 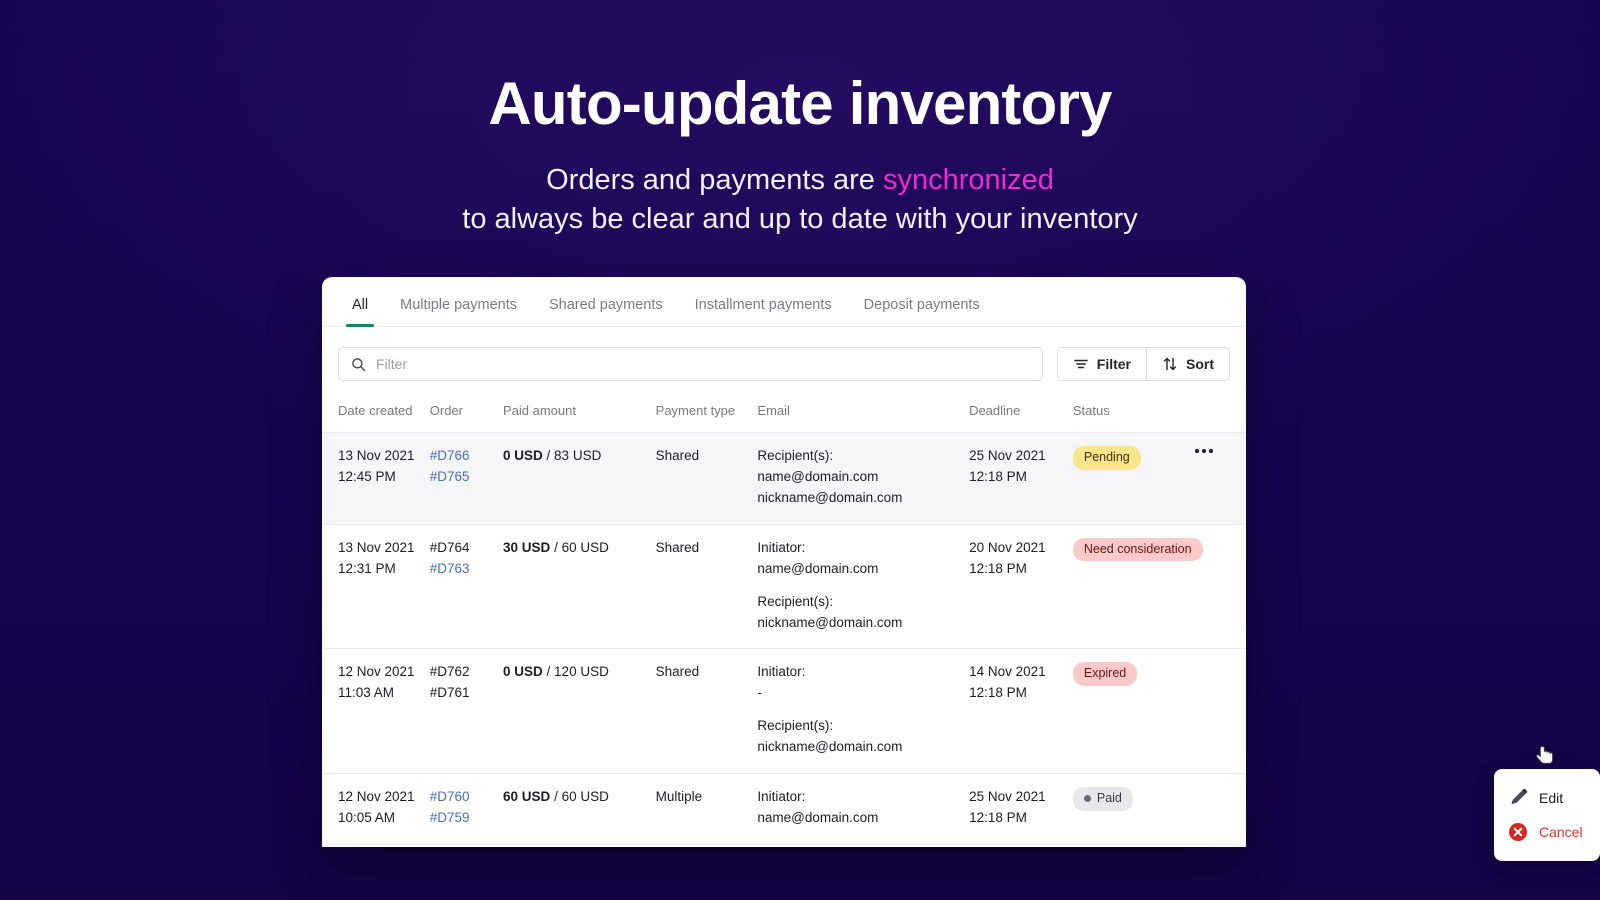 What do you see at coordinates (1518, 832) in the screenshot?
I see `cancel-circle-icon` at bounding box center [1518, 832].